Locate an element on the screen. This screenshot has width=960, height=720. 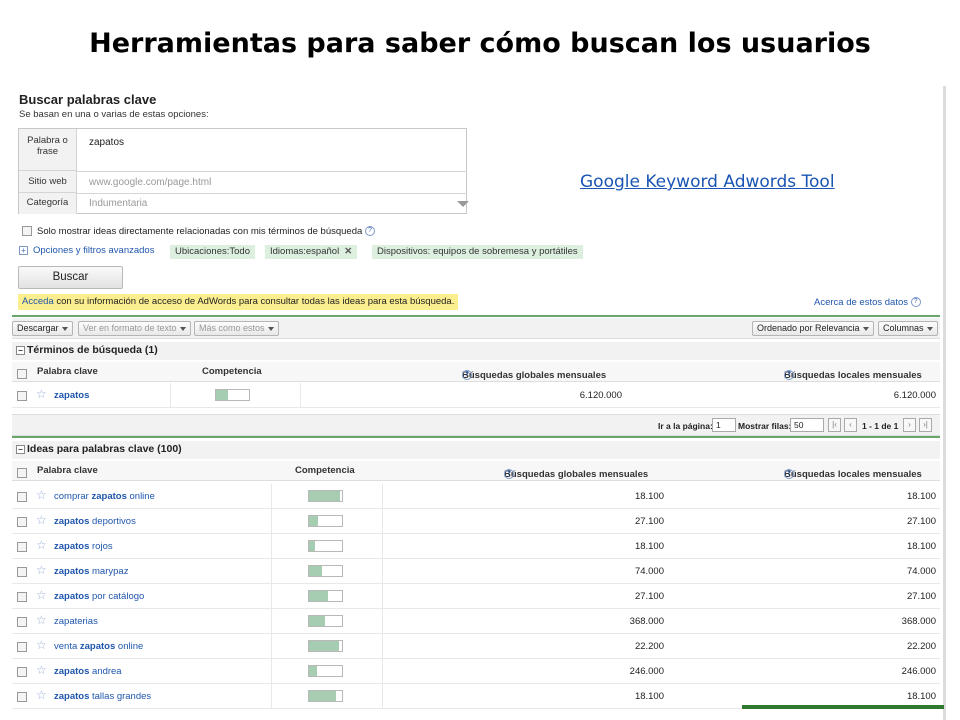
first-page-icon: |‹ is located at coordinates (834, 425).